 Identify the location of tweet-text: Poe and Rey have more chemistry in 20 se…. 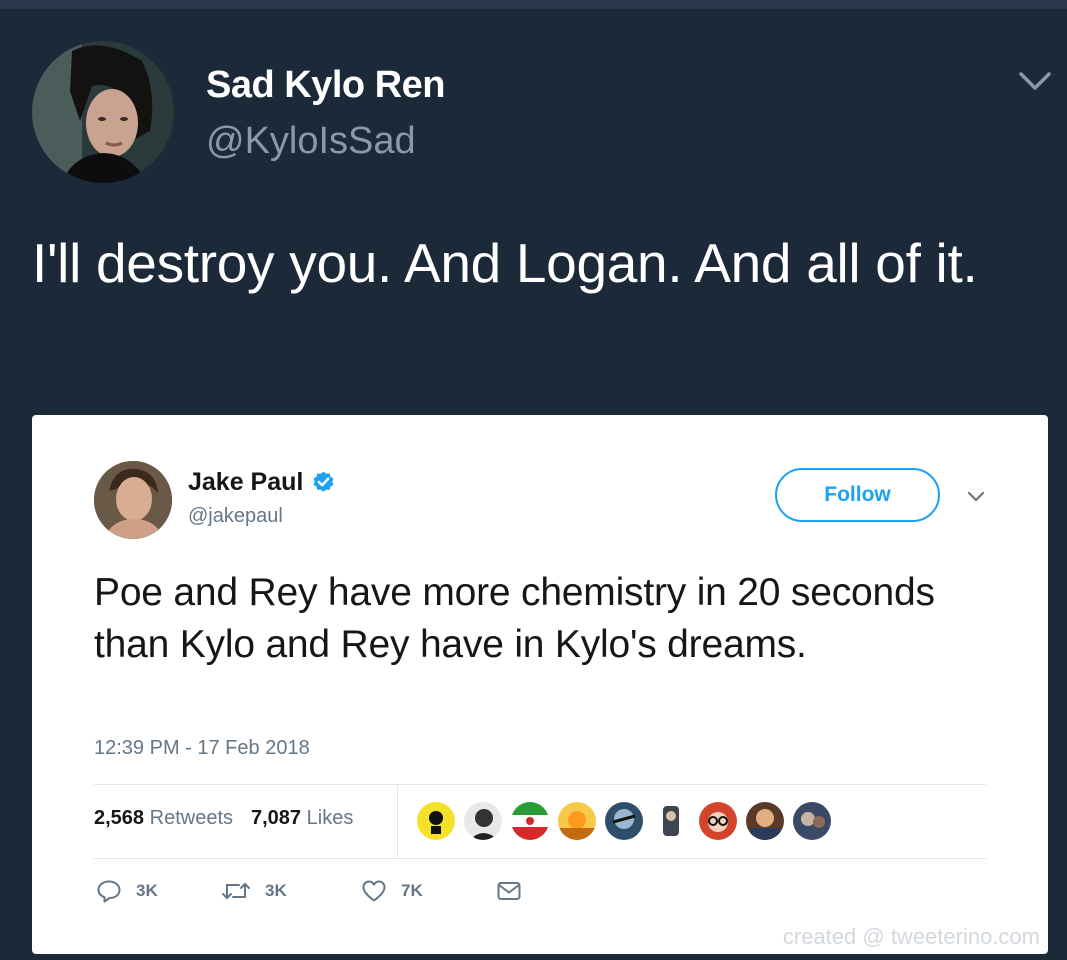
(514, 618).